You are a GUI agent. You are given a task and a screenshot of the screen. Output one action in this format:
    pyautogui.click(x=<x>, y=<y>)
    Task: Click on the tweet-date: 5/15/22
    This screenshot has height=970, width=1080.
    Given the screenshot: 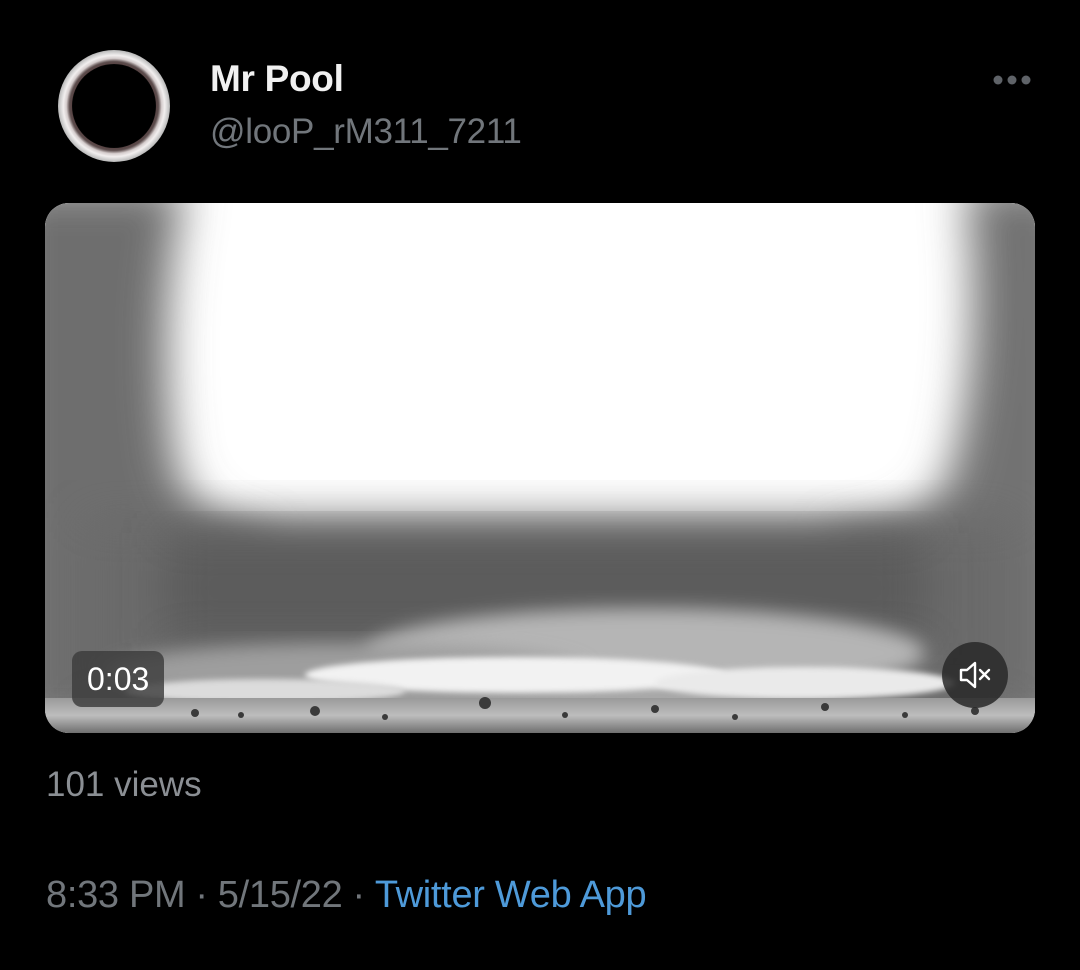 What is the action you would take?
    pyautogui.click(x=280, y=895)
    